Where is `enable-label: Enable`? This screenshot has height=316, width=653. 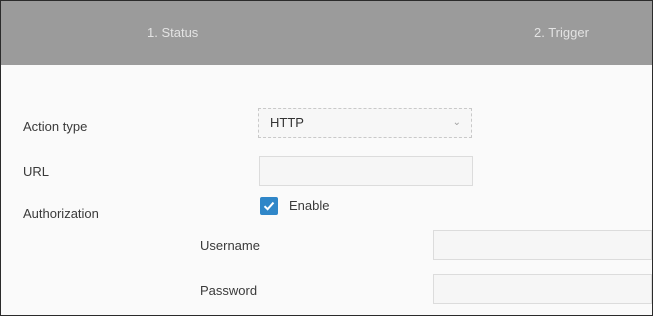 enable-label: Enable is located at coordinates (309, 205).